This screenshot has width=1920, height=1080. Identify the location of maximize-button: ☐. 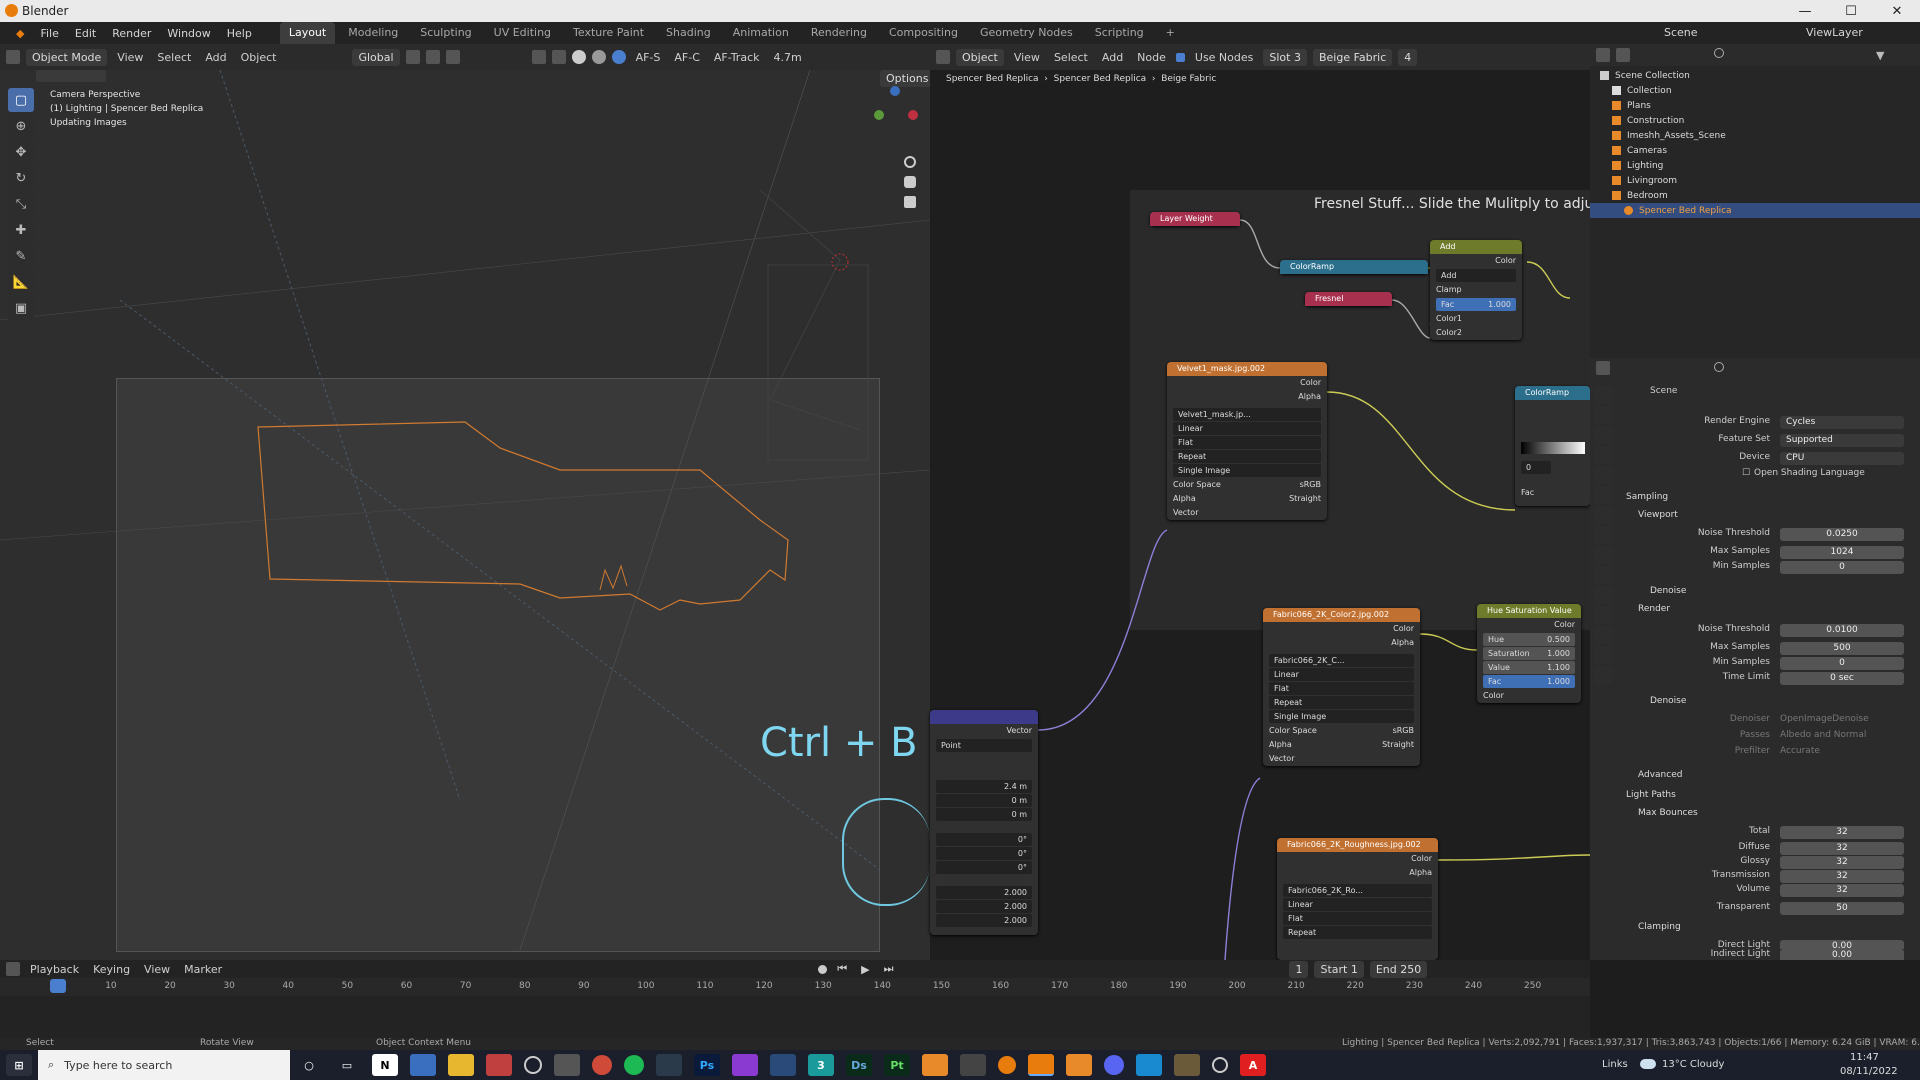
(1851, 11).